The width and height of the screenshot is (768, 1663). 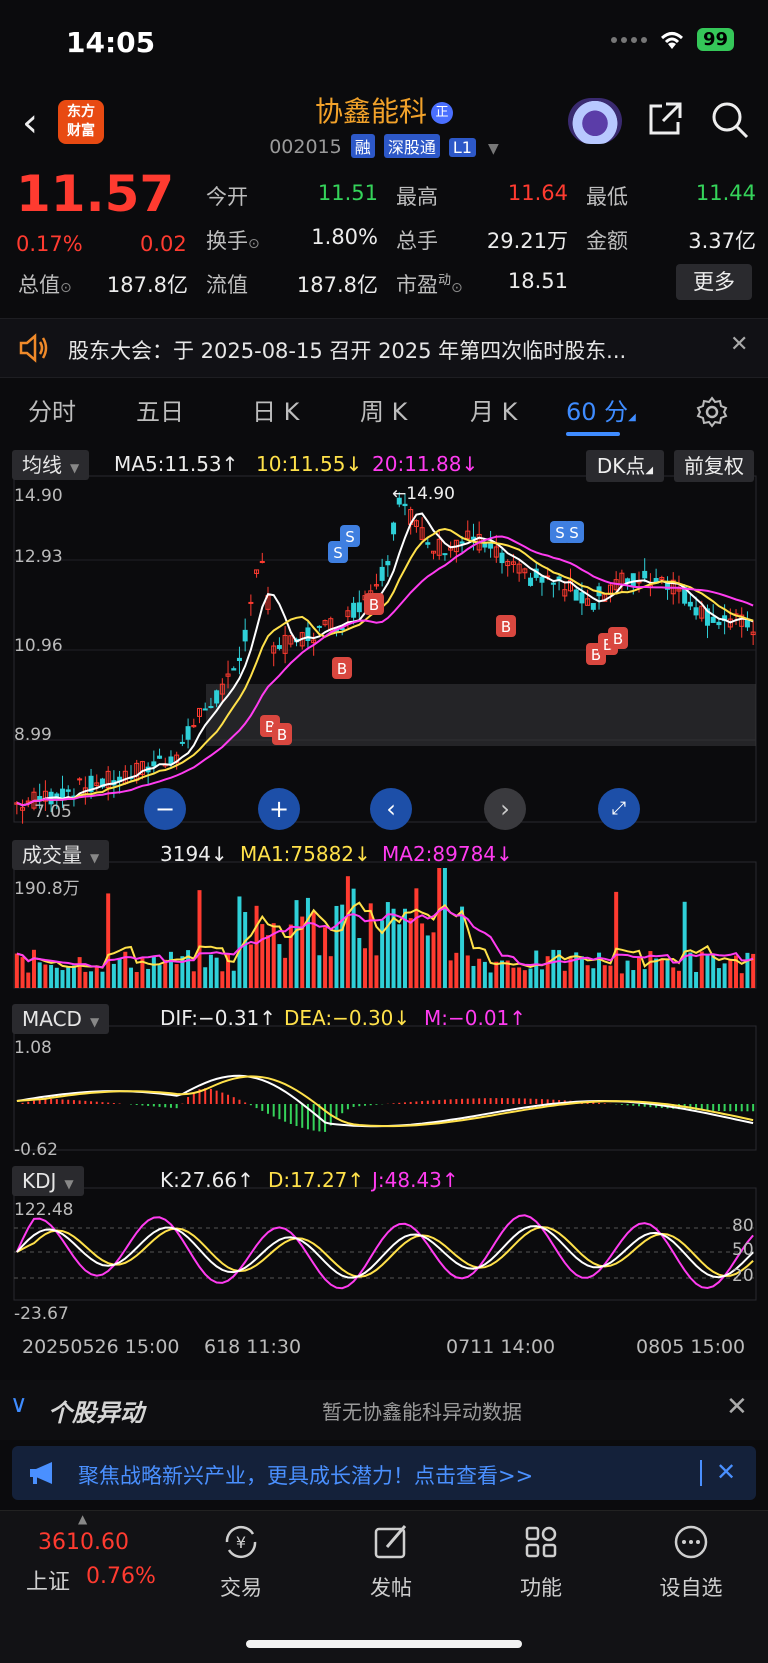 What do you see at coordinates (83, 1542) in the screenshot?
I see `index-value: 3610.60` at bounding box center [83, 1542].